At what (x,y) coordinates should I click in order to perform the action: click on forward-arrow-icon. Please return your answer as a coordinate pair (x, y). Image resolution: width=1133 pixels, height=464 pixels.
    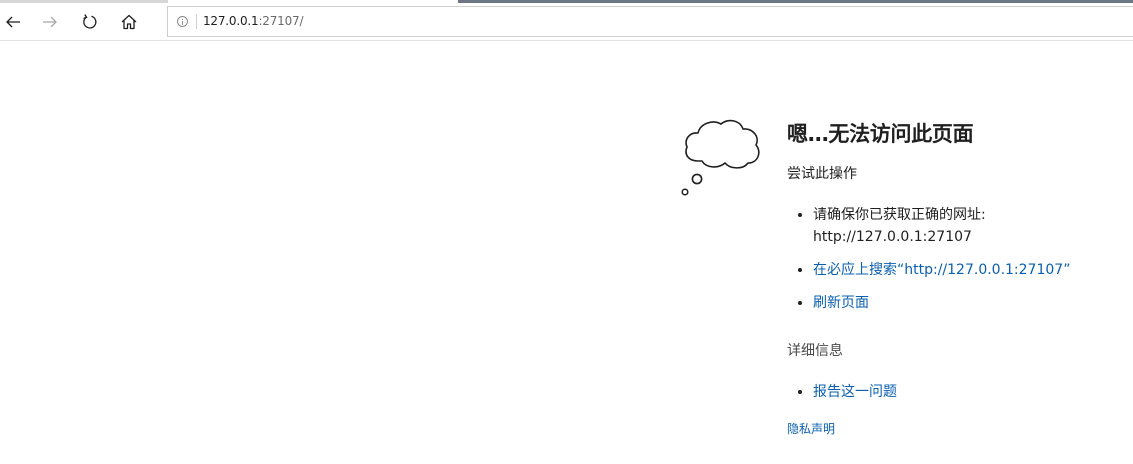
    Looking at the image, I should click on (50, 22).